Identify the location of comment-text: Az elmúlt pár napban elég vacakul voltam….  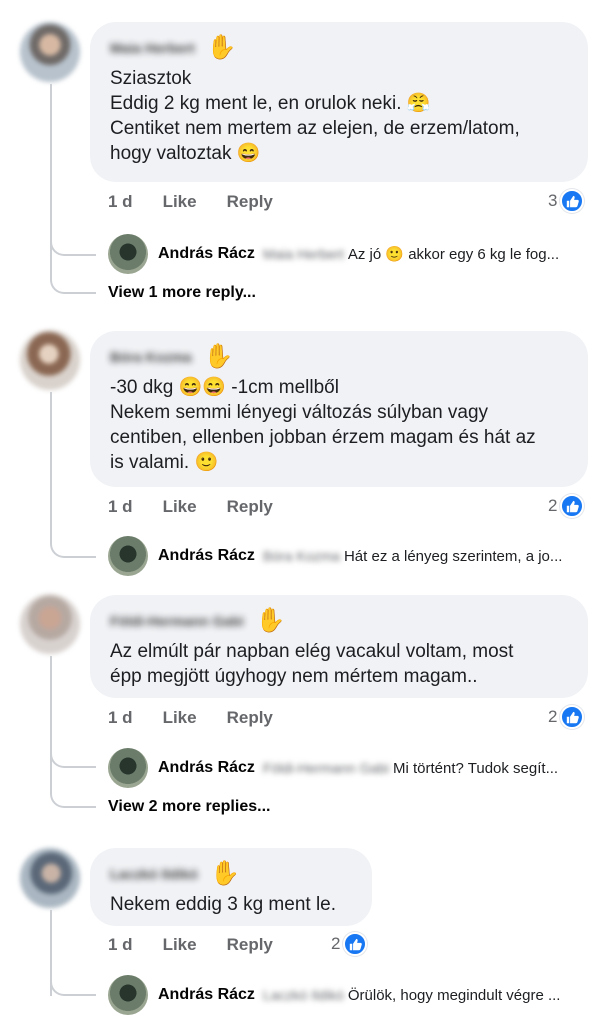
(312, 664).